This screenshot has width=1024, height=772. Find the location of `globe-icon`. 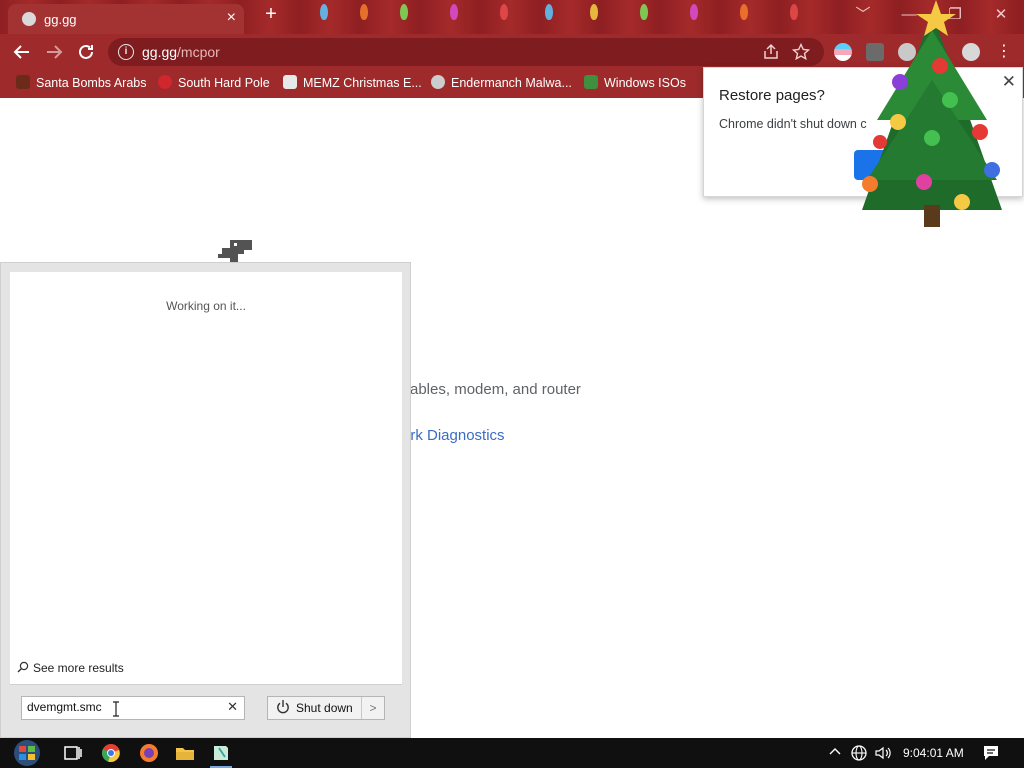

globe-icon is located at coordinates (29, 19).